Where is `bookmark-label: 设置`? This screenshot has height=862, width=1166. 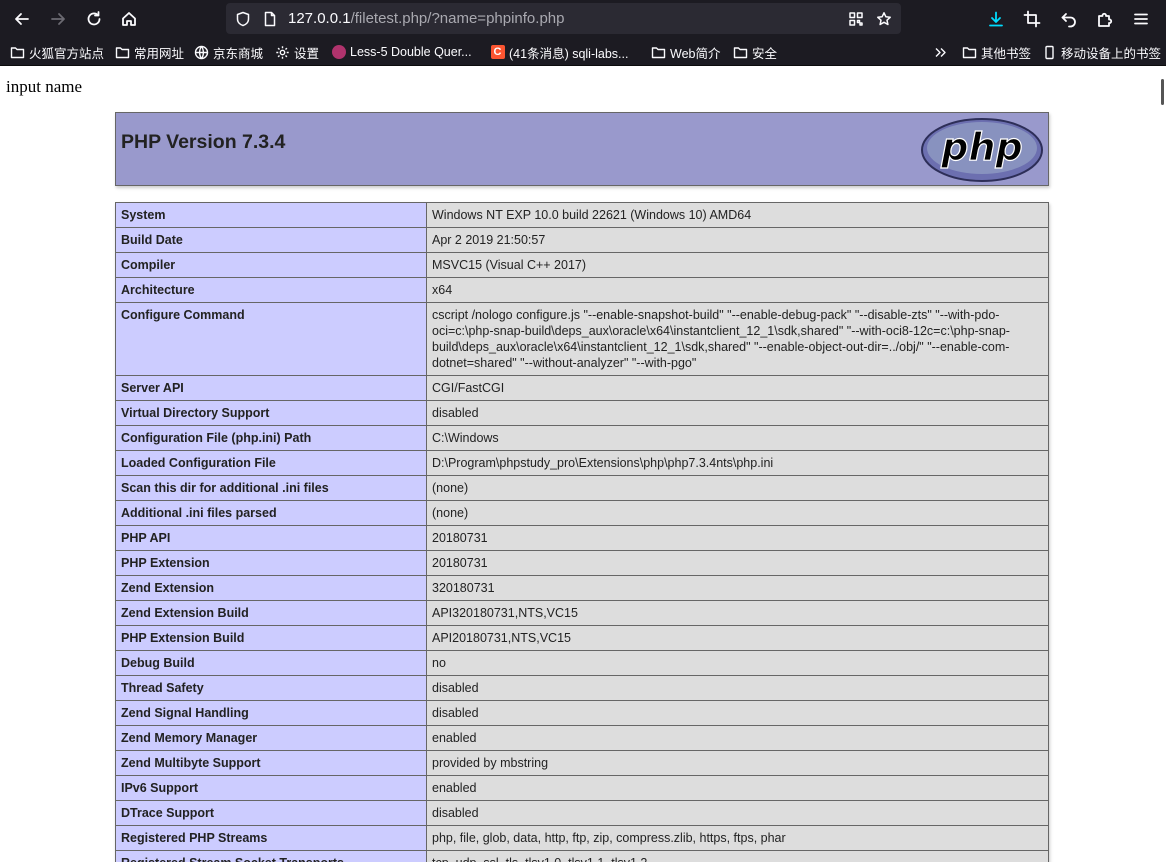 bookmark-label: 设置 is located at coordinates (307, 53).